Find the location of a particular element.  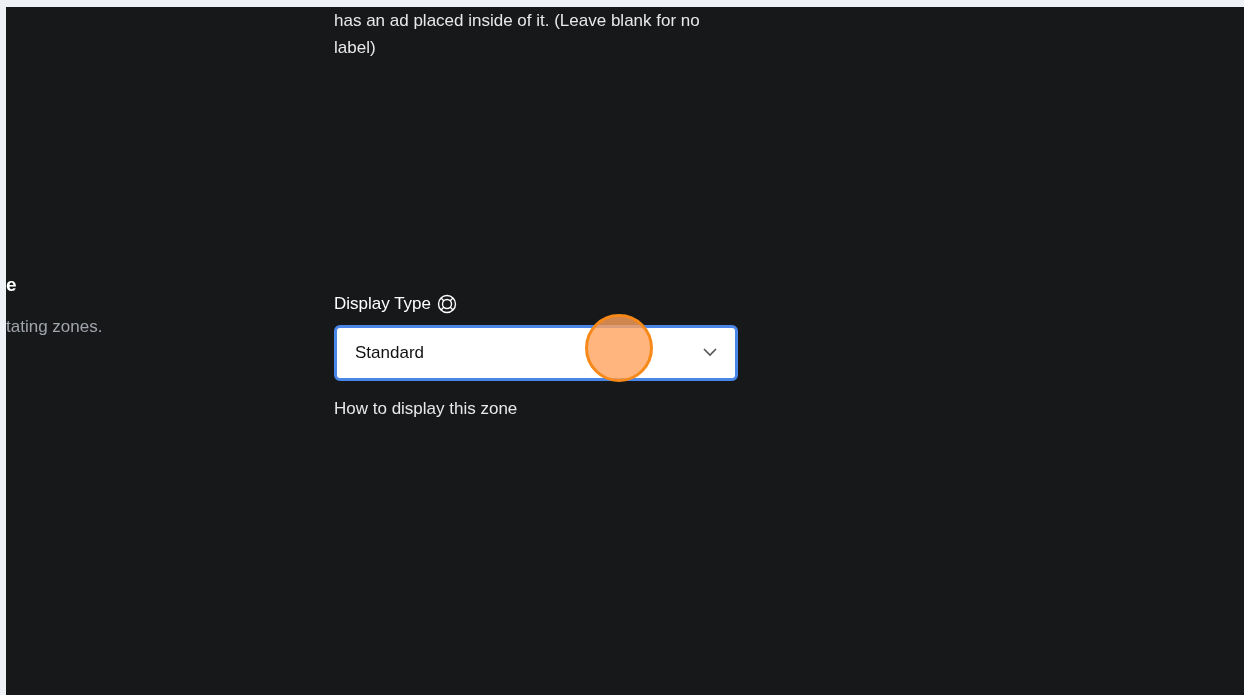

chevron-down-icon is located at coordinates (710, 352).